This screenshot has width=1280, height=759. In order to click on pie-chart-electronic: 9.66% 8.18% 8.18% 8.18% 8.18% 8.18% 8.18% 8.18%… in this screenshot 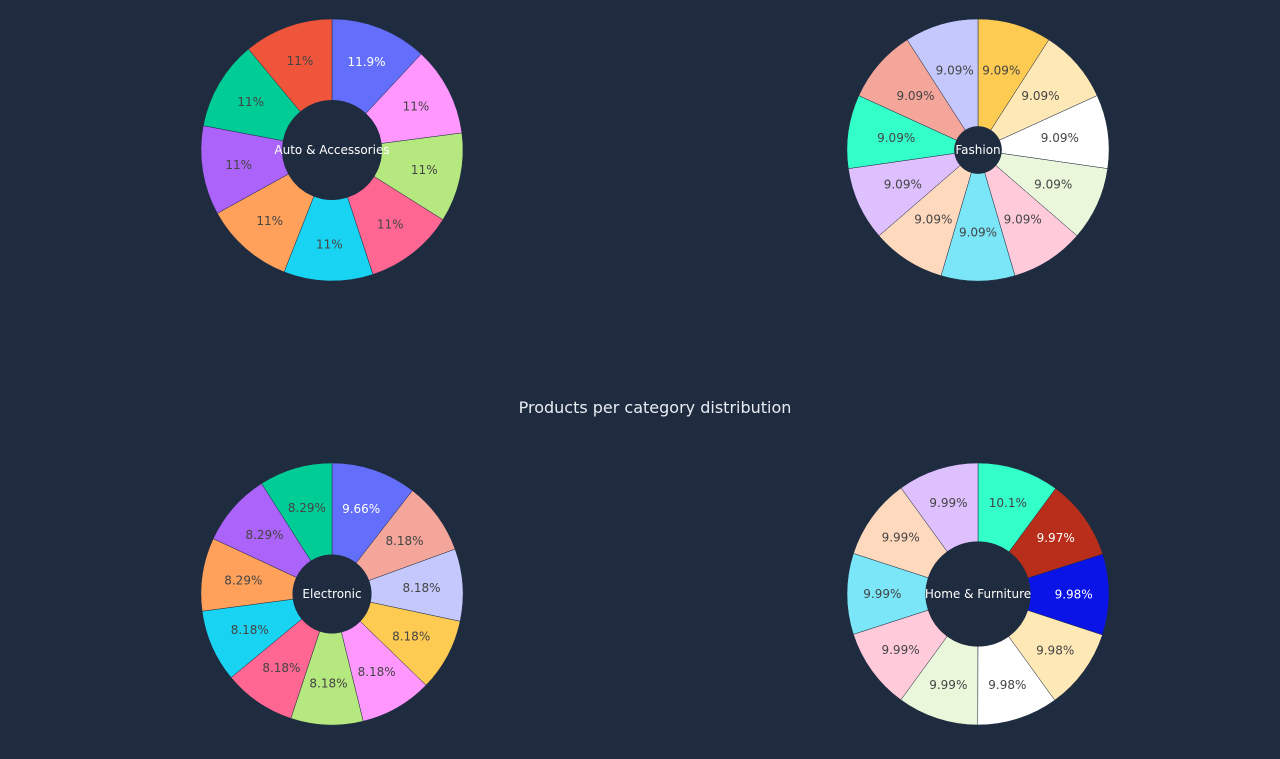, I will do `click(332, 594)`.